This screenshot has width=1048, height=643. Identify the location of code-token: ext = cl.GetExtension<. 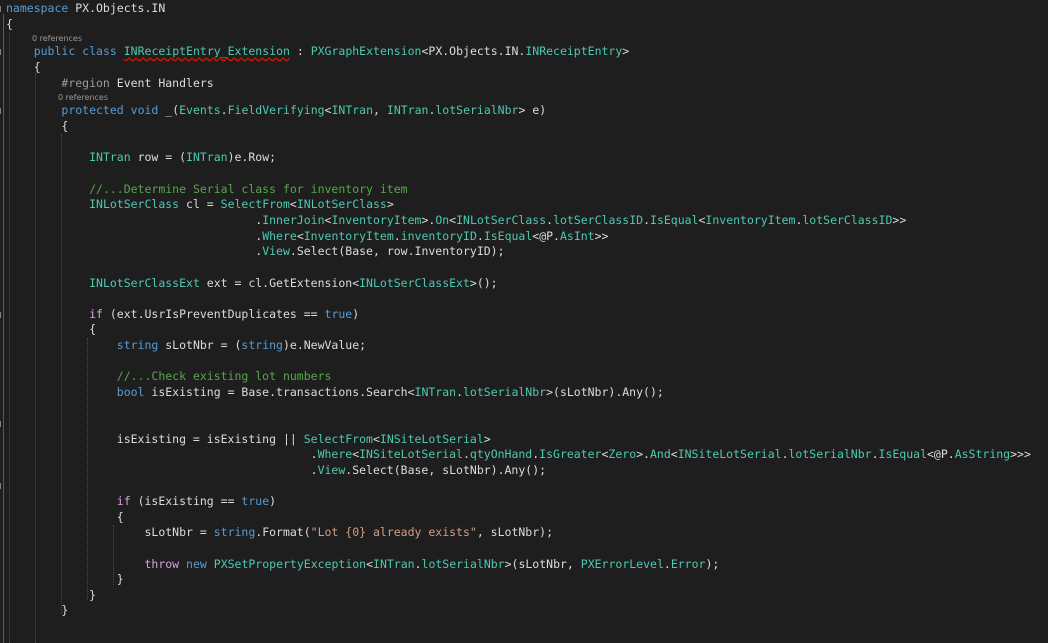
(279, 283).